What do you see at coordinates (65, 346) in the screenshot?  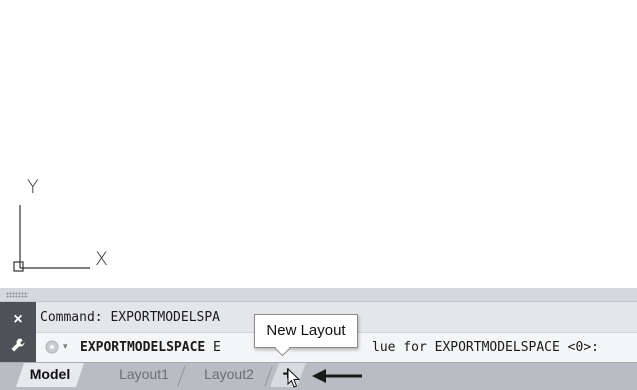 I see `chevron-down-icon: ▾` at bounding box center [65, 346].